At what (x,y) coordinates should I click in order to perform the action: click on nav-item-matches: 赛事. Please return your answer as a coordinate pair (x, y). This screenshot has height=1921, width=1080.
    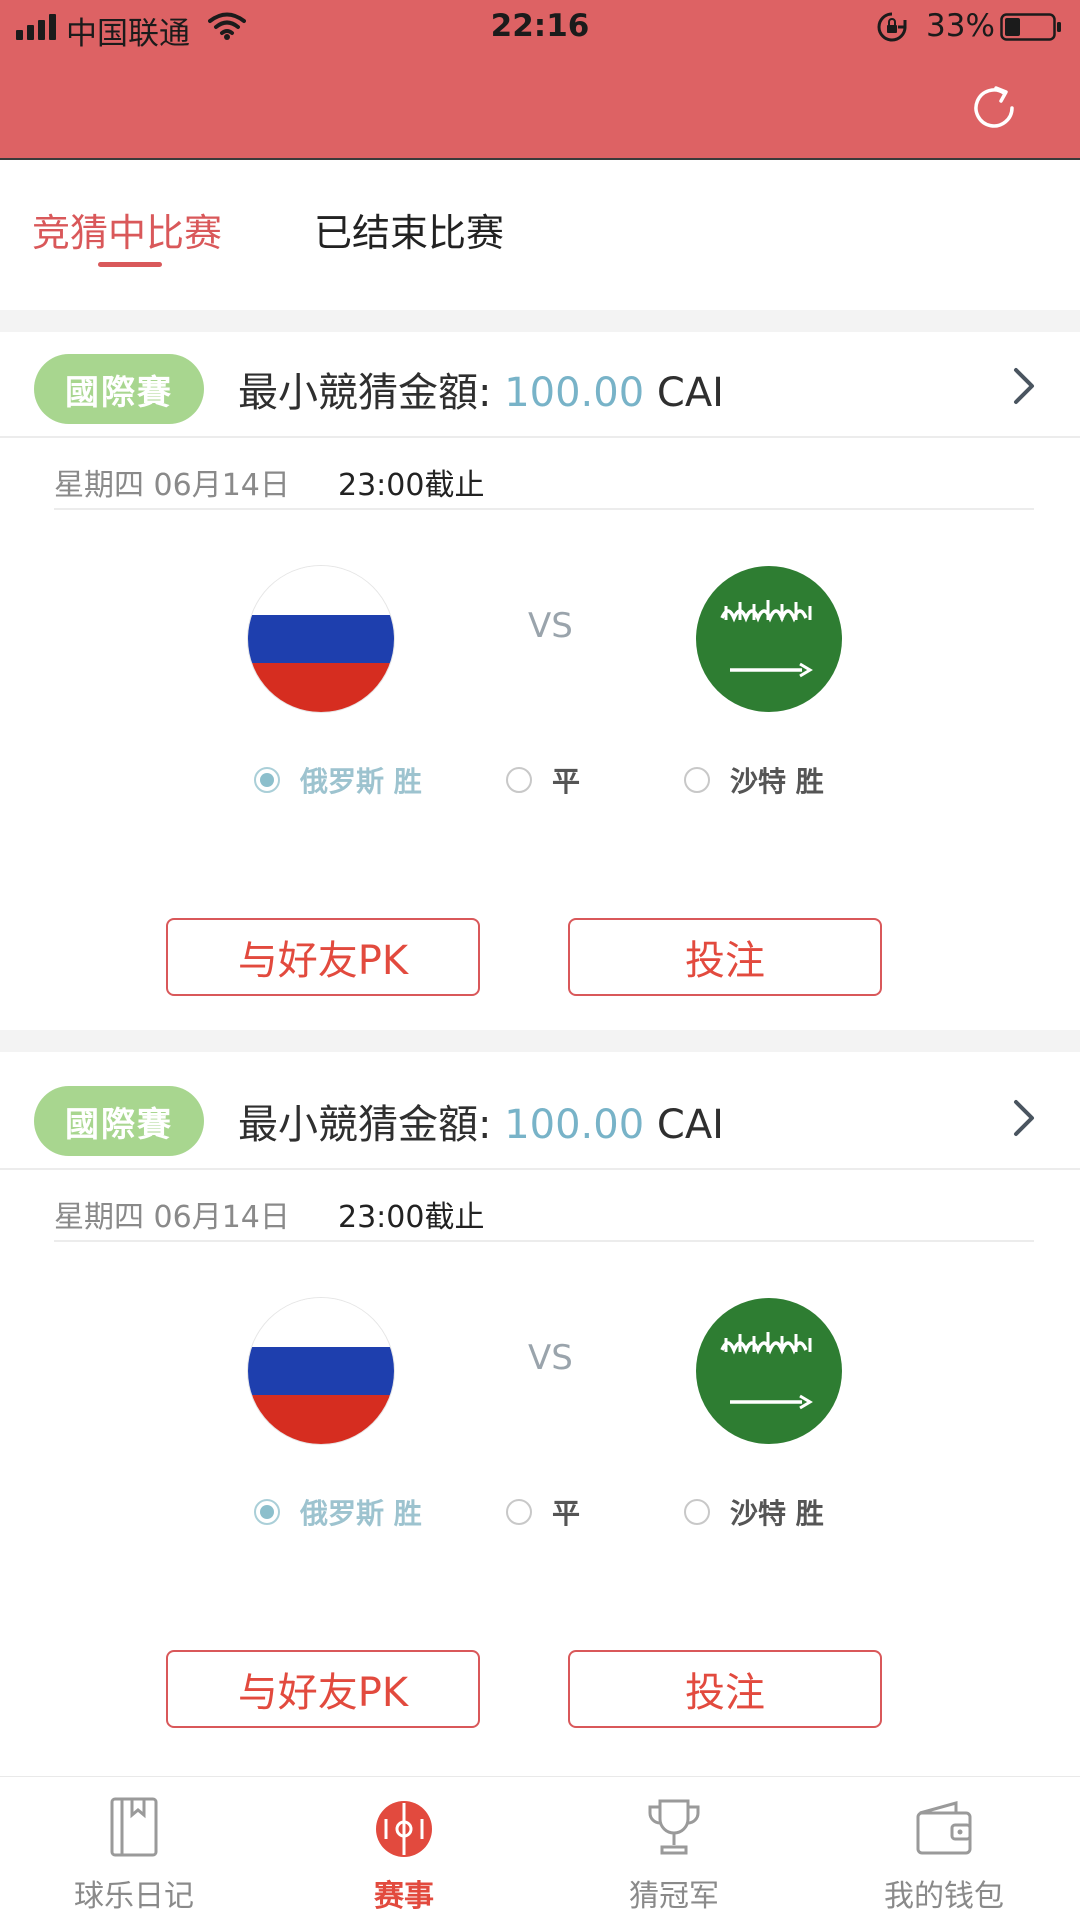
    Looking at the image, I should click on (404, 1849).